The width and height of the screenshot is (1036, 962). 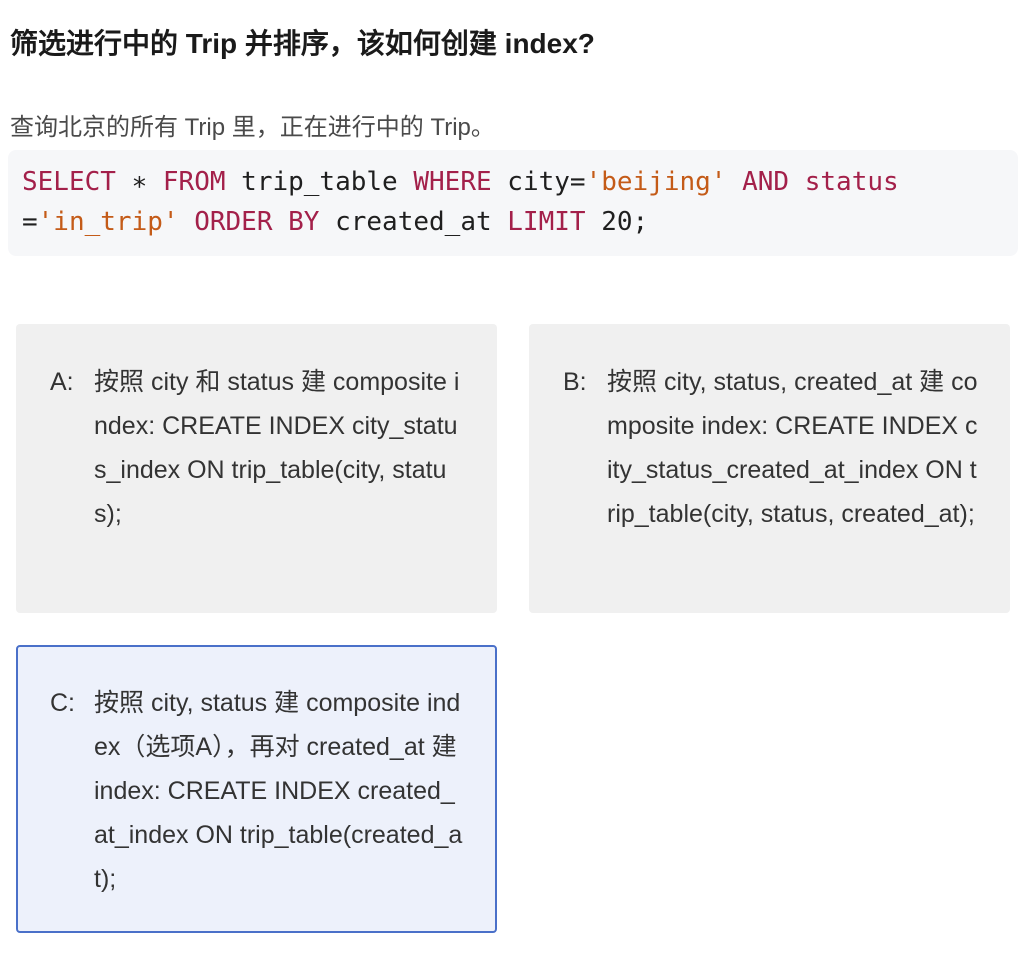 I want to click on code-keyword: status, so click(x=851, y=182).